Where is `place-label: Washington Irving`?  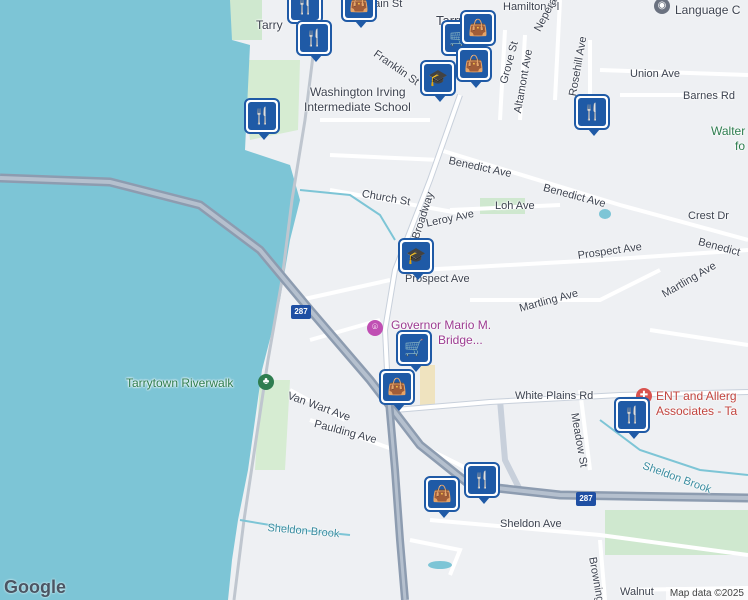
place-label: Washington Irving is located at coordinates (358, 92).